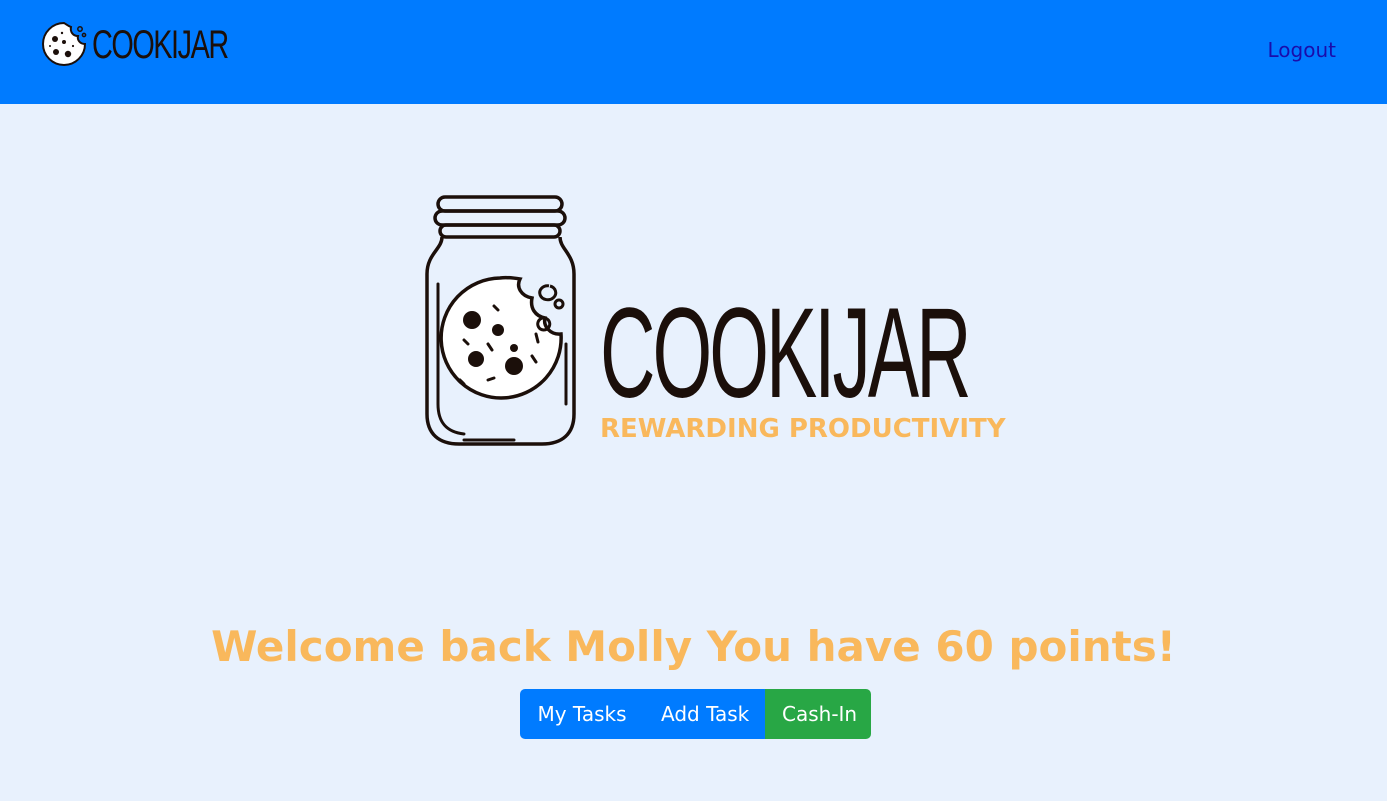  Describe the element at coordinates (818, 714) in the screenshot. I see `cash-in-button: Cash-In` at that location.